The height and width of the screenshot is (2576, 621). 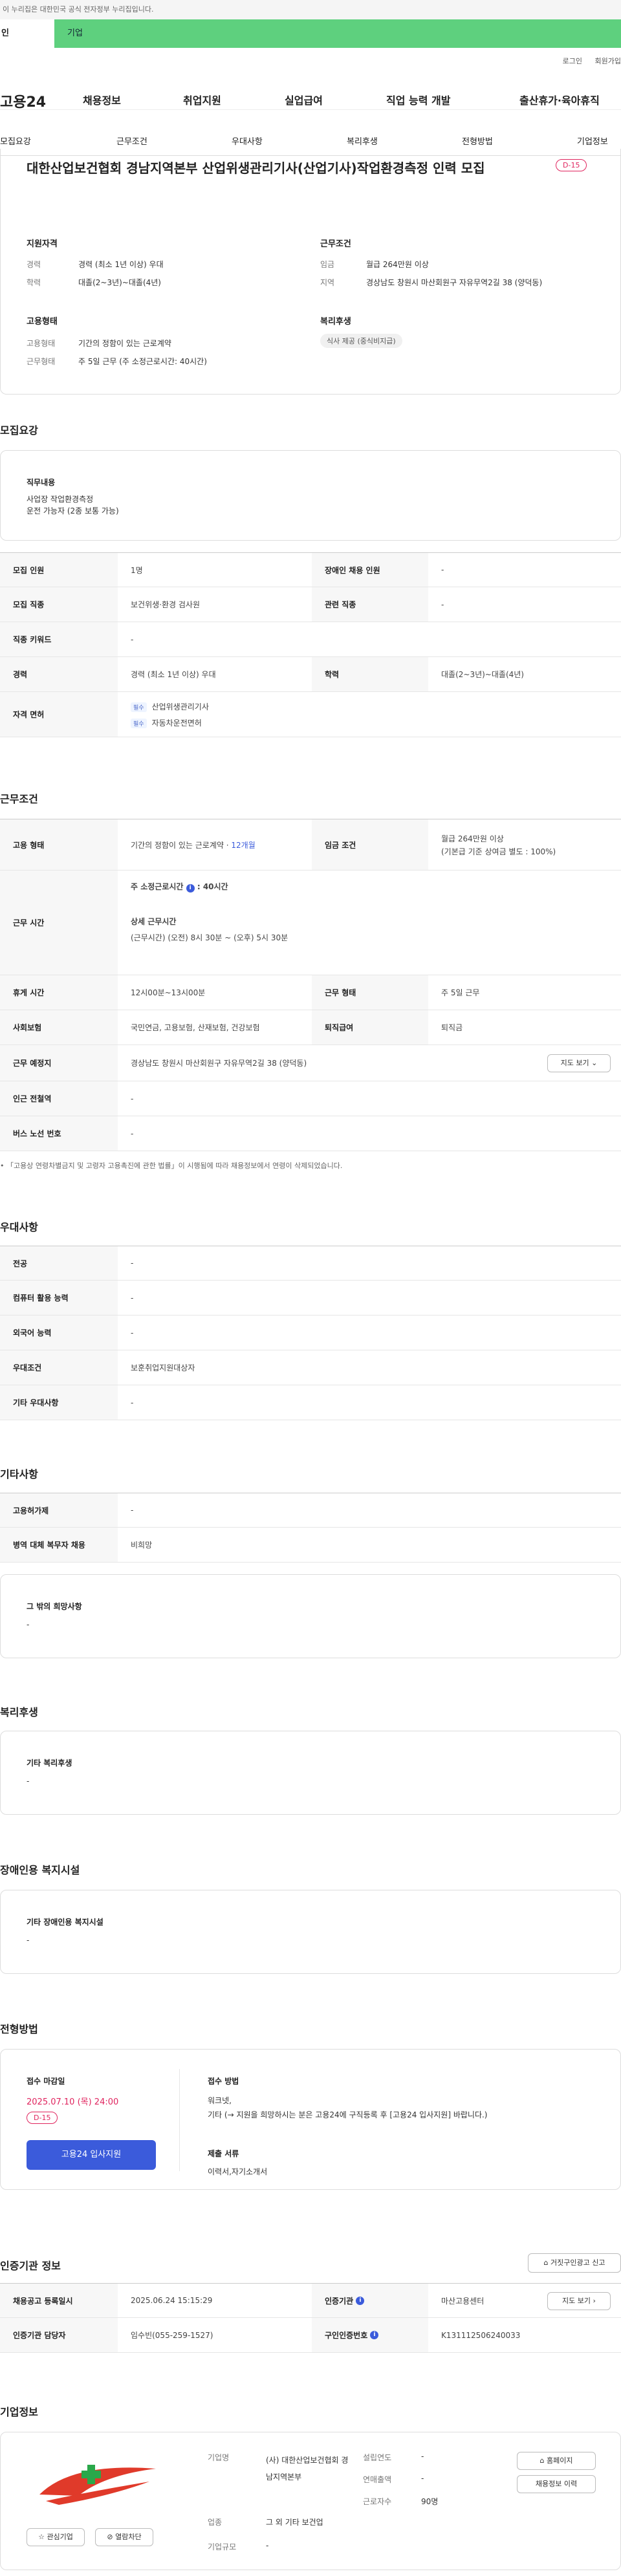 What do you see at coordinates (59, 1063) in the screenshot?
I see `cell-label: 근무 예정지` at bounding box center [59, 1063].